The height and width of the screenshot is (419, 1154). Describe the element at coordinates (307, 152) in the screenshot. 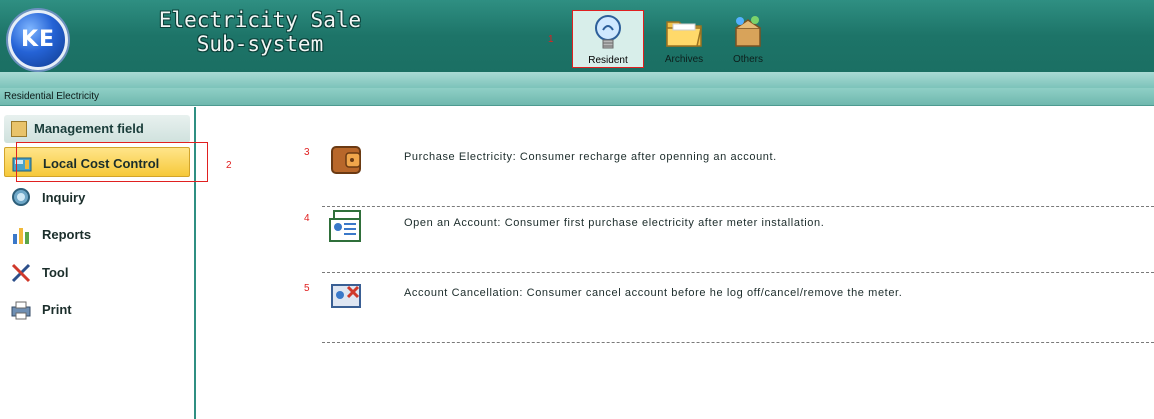

I see `annotation-marker-3: 3` at that location.